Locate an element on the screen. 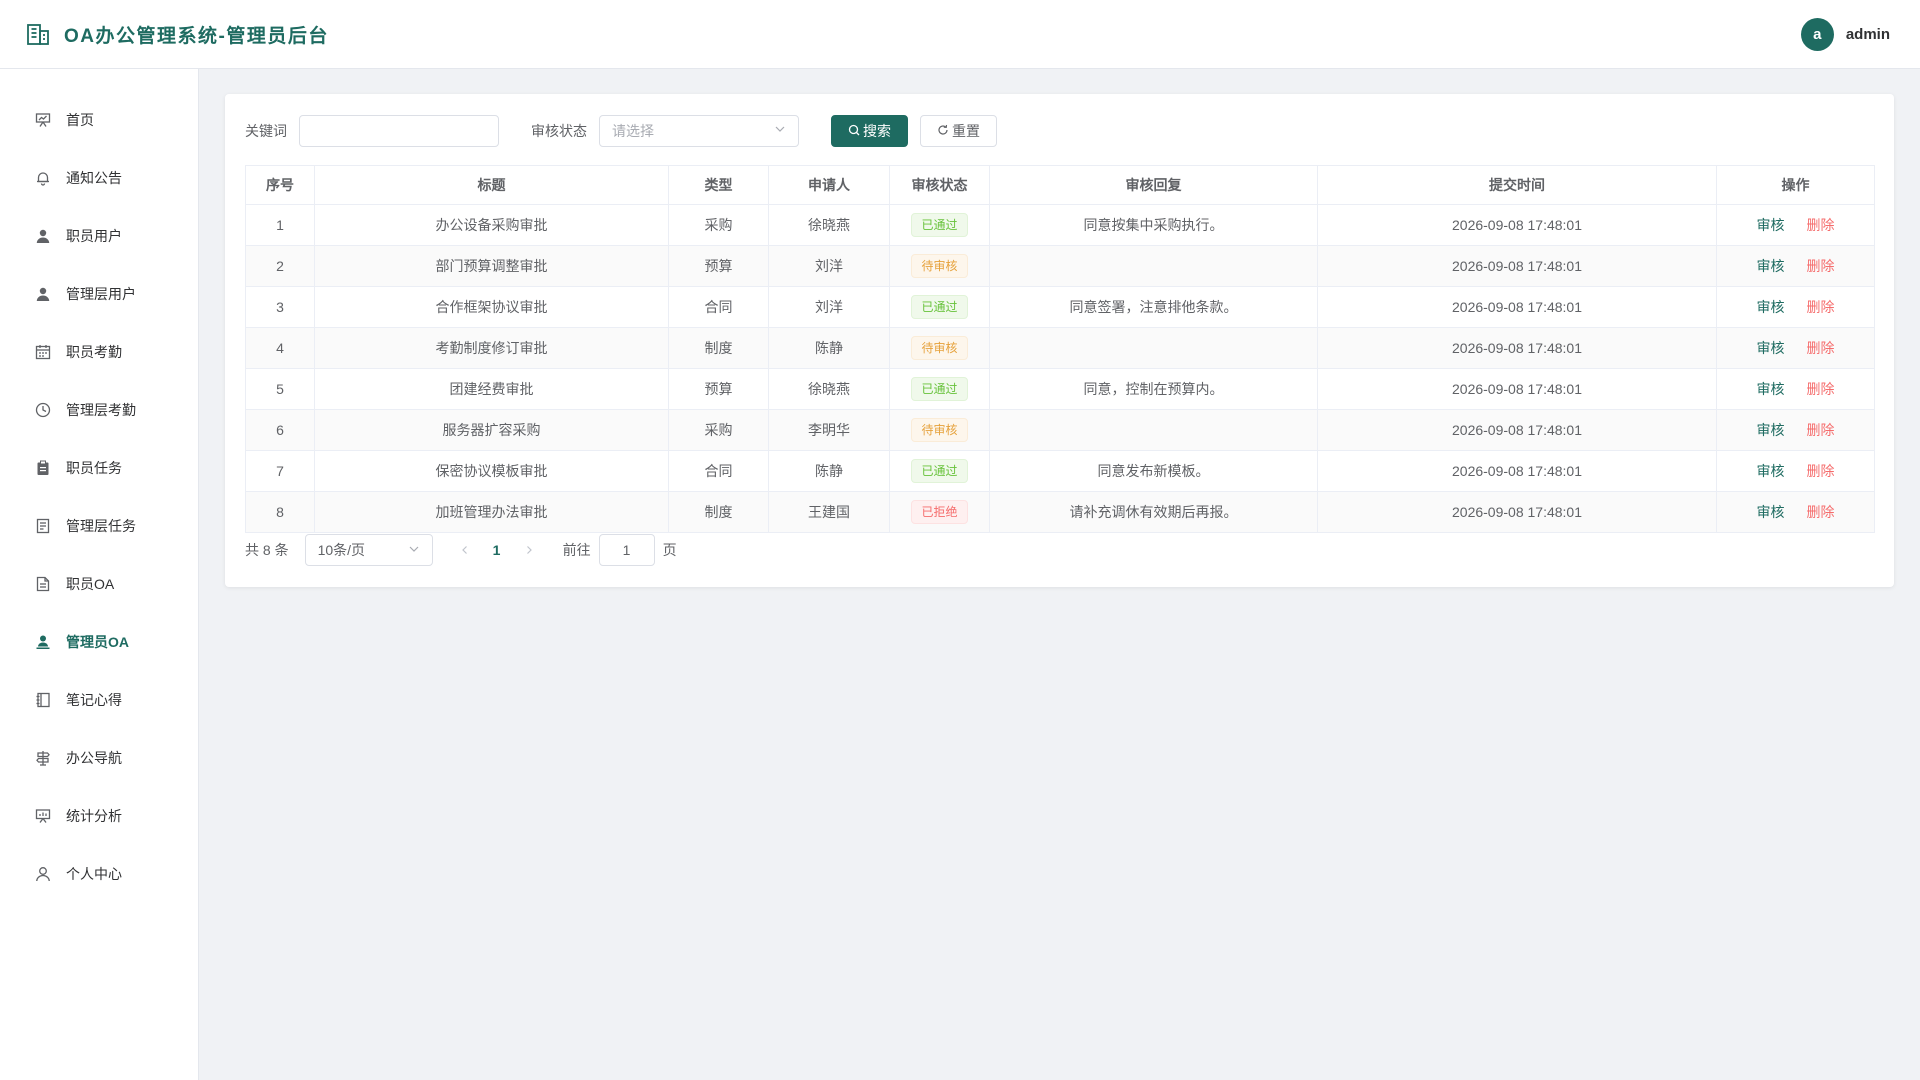  avatar: a is located at coordinates (1817, 34).